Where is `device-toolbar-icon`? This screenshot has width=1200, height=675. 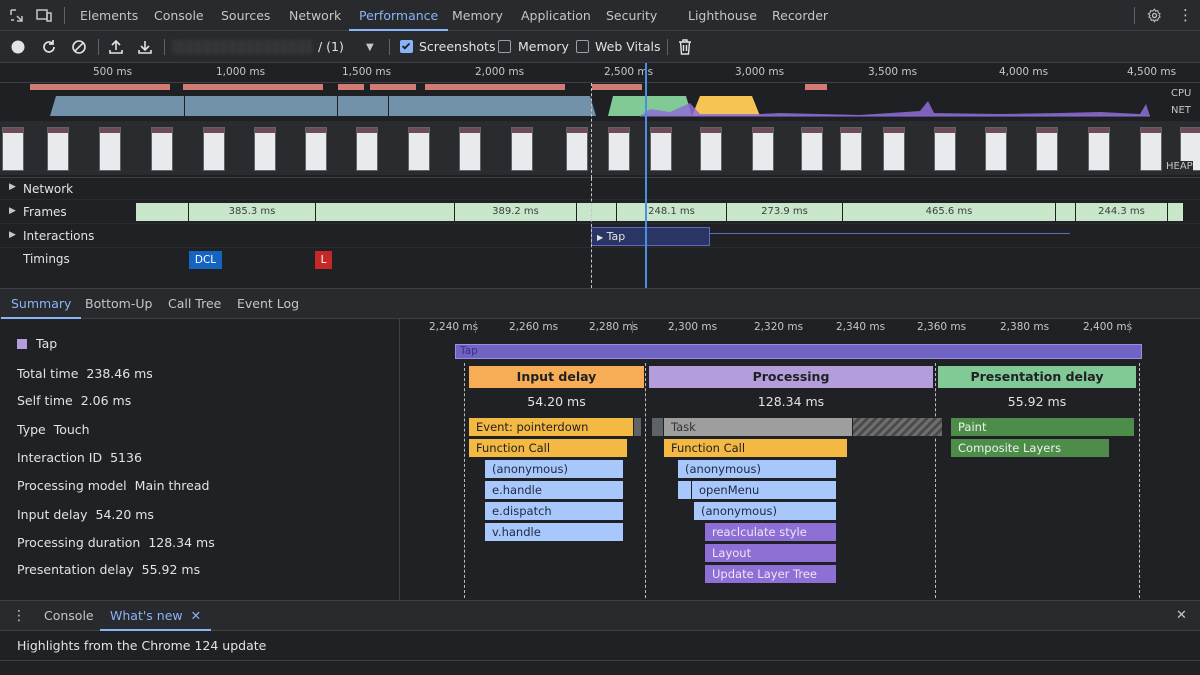 device-toolbar-icon is located at coordinates (44, 17).